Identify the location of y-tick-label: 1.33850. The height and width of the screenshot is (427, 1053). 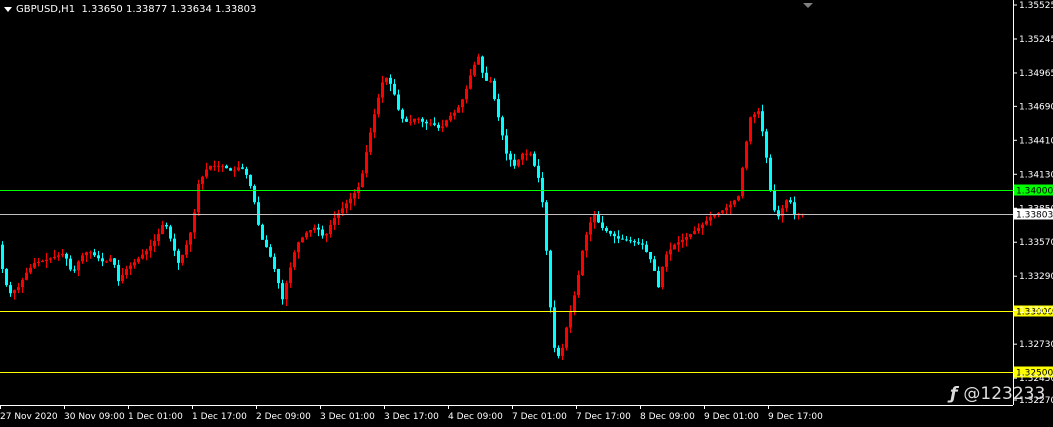
(1036, 209).